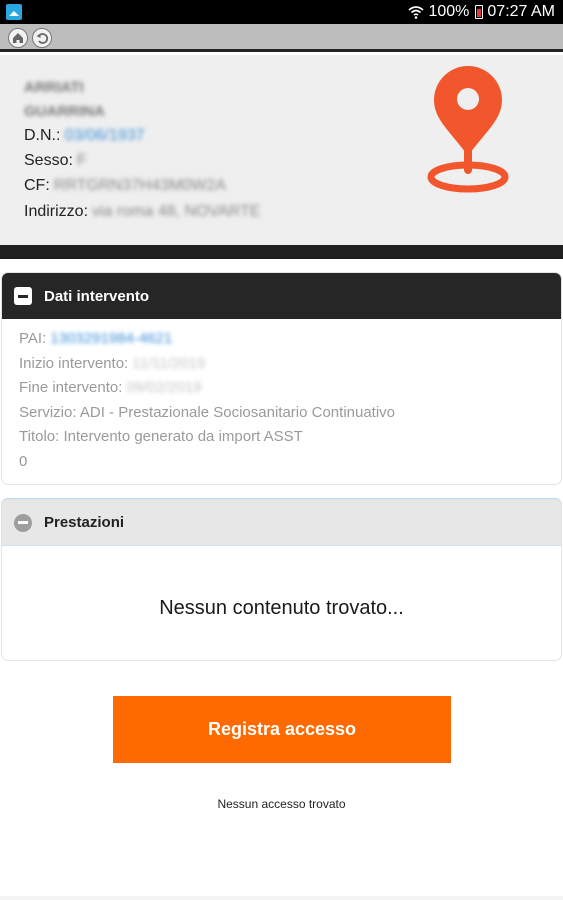 The width and height of the screenshot is (563, 900). I want to click on status-bar: 100% 07:27 AM, so click(281, 12).